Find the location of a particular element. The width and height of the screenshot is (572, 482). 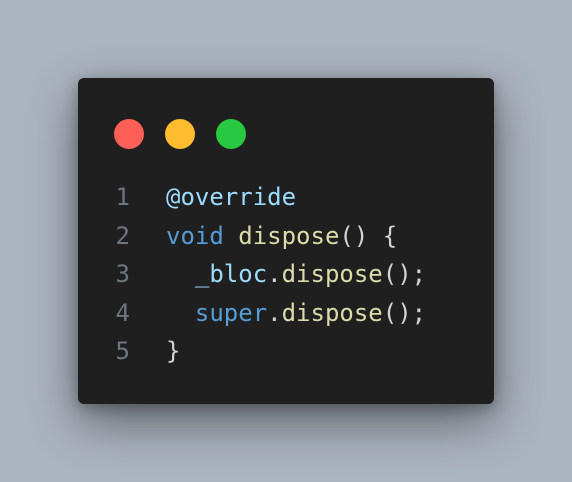

code-token: super is located at coordinates (231, 312).